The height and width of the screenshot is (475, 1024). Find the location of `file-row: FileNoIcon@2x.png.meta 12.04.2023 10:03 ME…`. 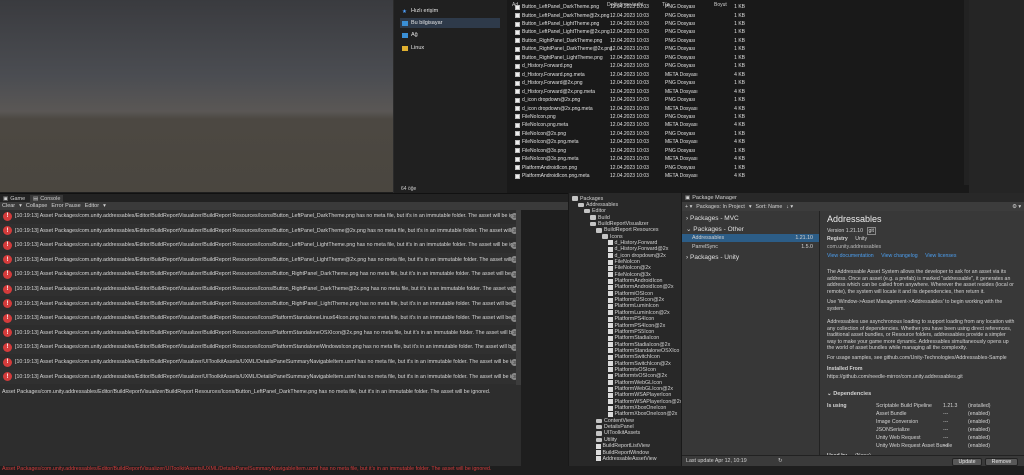

file-row: FileNoIcon@2x.png.meta 12.04.2023 10:03 ME… is located at coordinates (735, 142).